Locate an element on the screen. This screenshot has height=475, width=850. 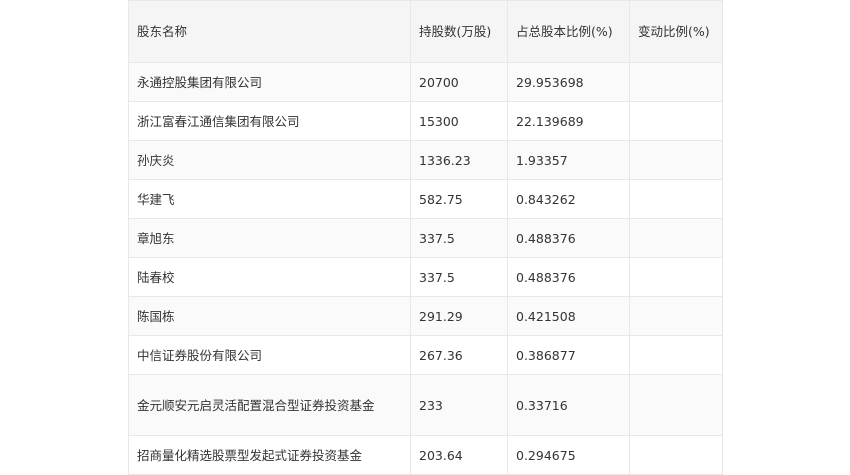
cell-share-ratio: 0.33716 is located at coordinates (568, 405).